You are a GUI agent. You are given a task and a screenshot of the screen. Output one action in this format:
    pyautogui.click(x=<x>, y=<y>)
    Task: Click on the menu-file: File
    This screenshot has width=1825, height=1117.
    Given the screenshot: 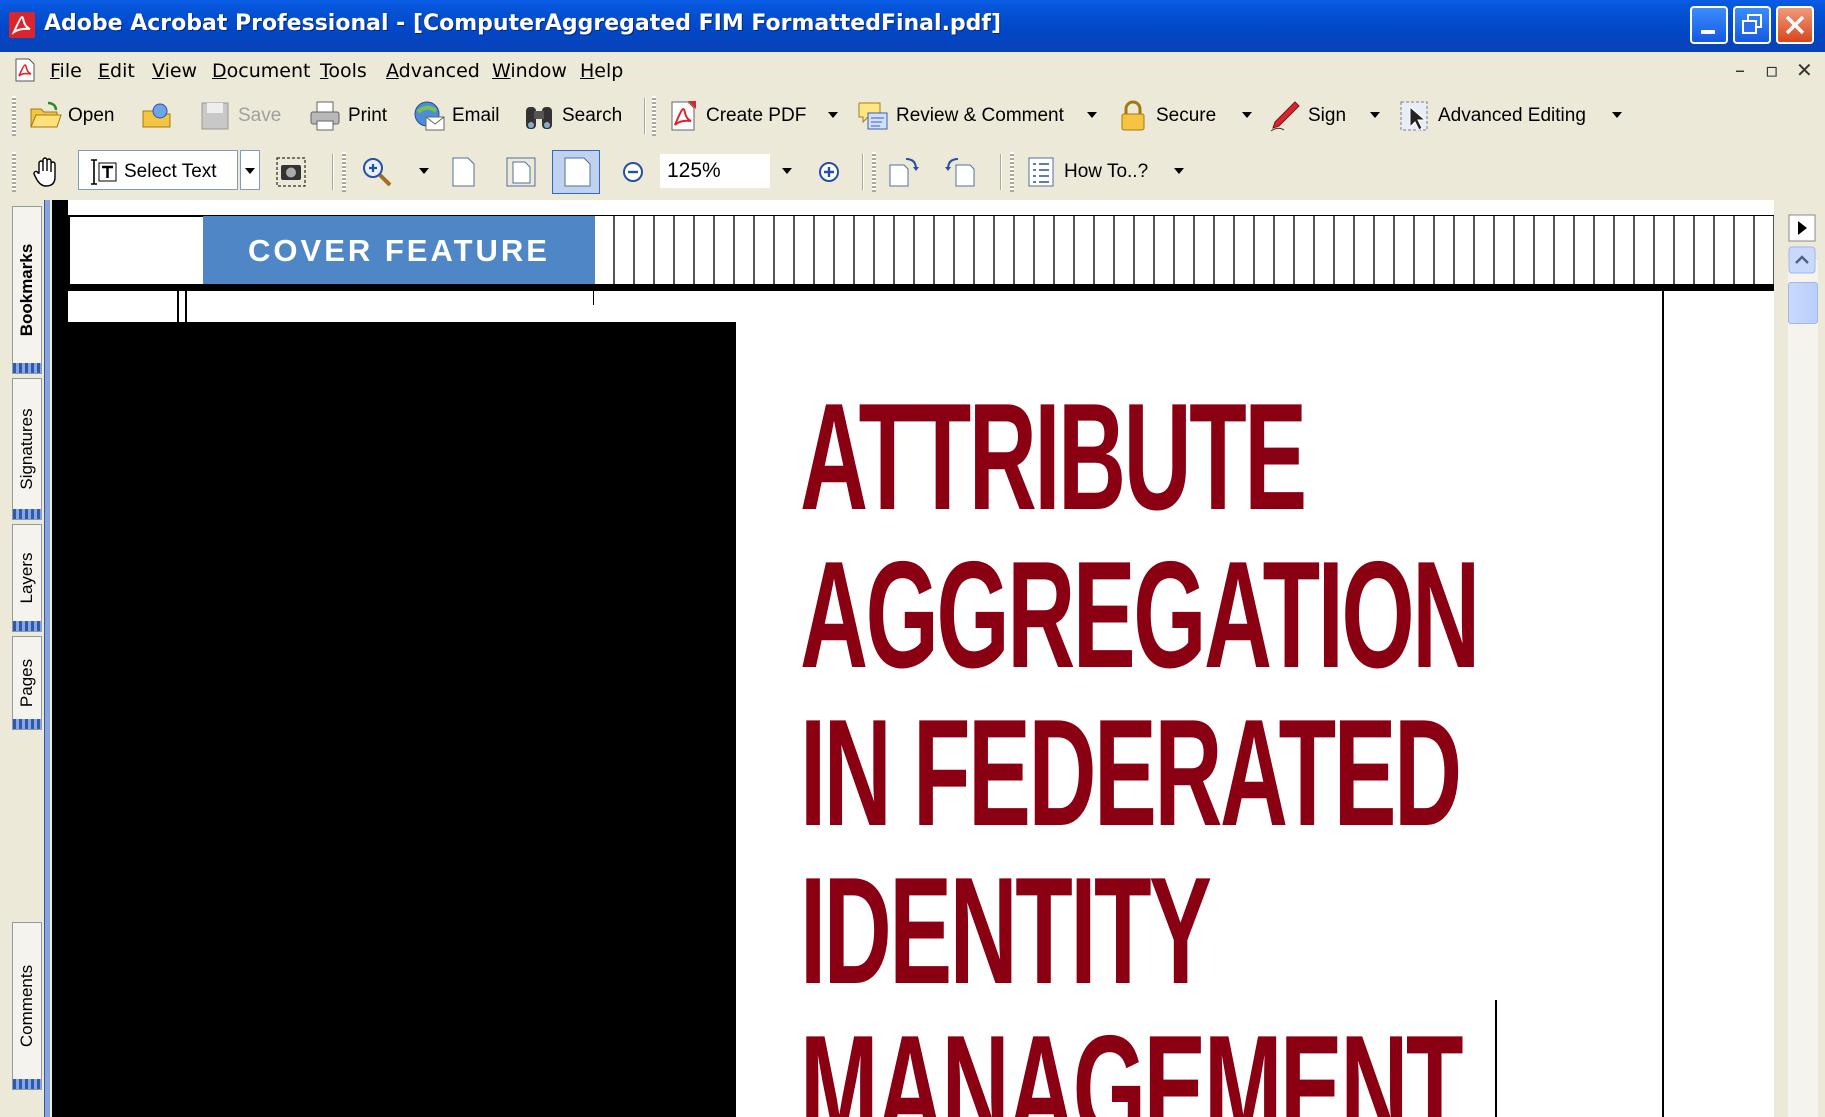 What is the action you would take?
    pyautogui.click(x=66, y=71)
    